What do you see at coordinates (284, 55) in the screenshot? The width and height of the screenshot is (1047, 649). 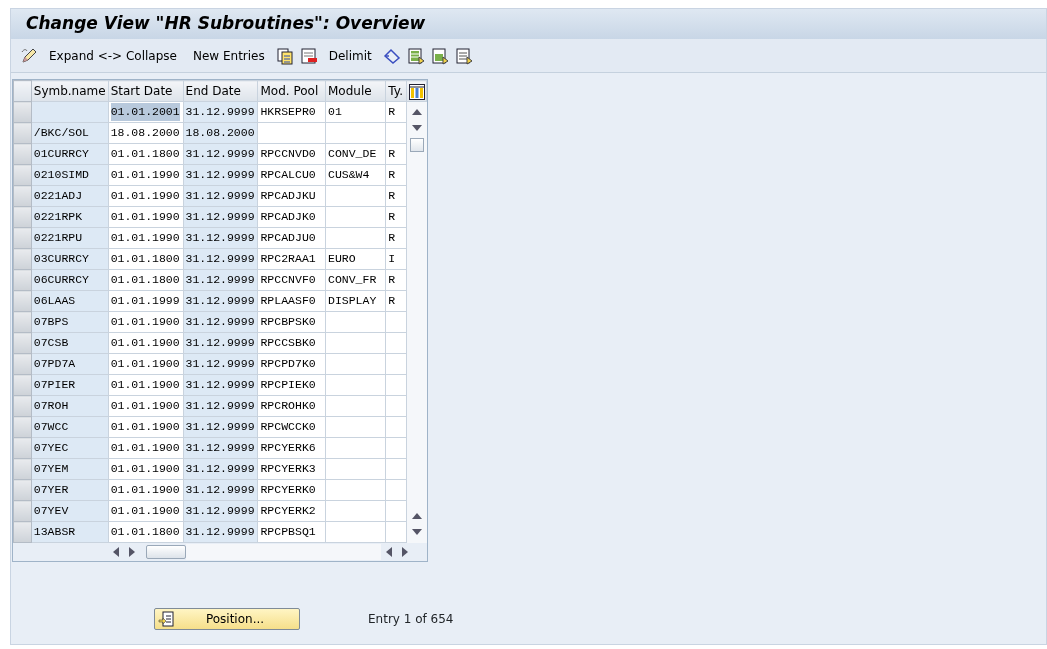 I see `copy-icon` at bounding box center [284, 55].